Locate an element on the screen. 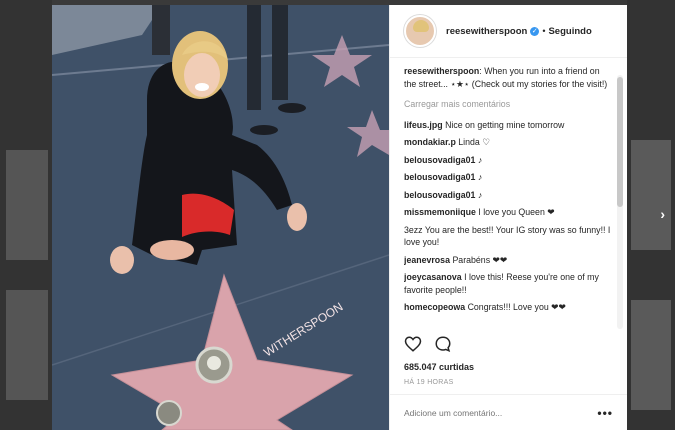  comment-username: mondakiar.p is located at coordinates (430, 142).